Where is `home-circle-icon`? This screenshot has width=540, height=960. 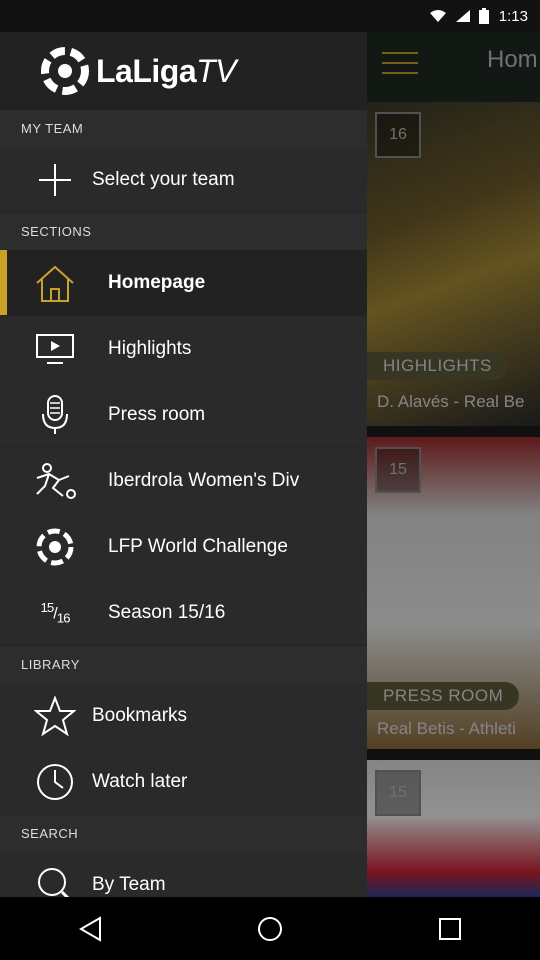 home-circle-icon is located at coordinates (270, 928).